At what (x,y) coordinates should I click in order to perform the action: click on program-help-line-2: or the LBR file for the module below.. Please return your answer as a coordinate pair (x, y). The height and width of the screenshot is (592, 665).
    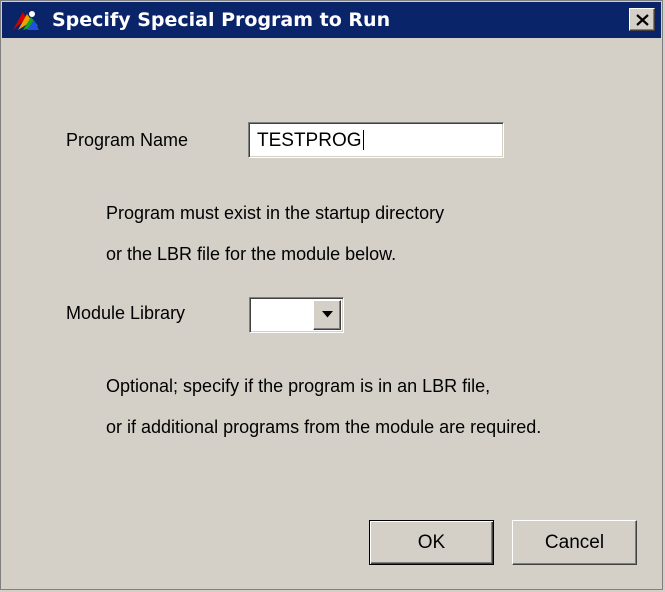
    Looking at the image, I should click on (251, 254).